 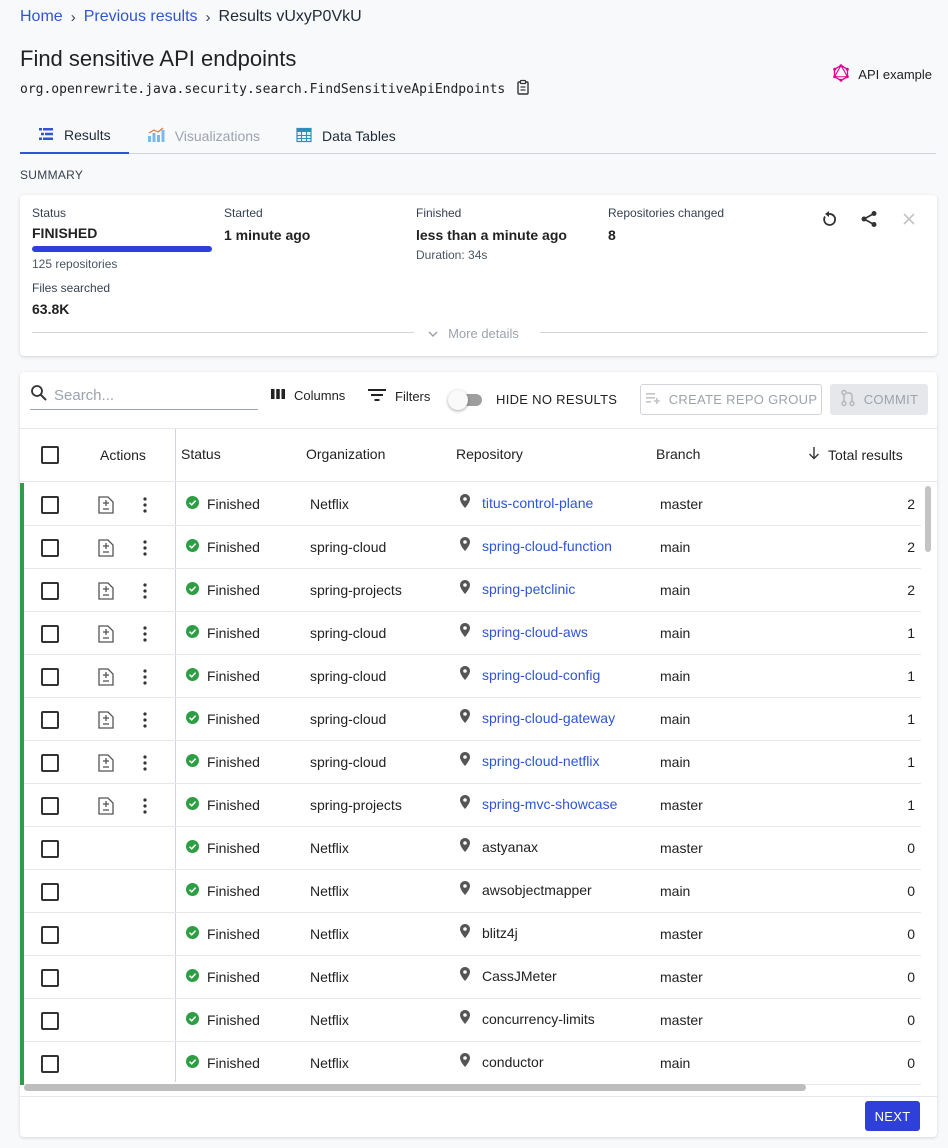 What do you see at coordinates (548, 718) in the screenshot?
I see `repository-link: spring-cloud-gateway` at bounding box center [548, 718].